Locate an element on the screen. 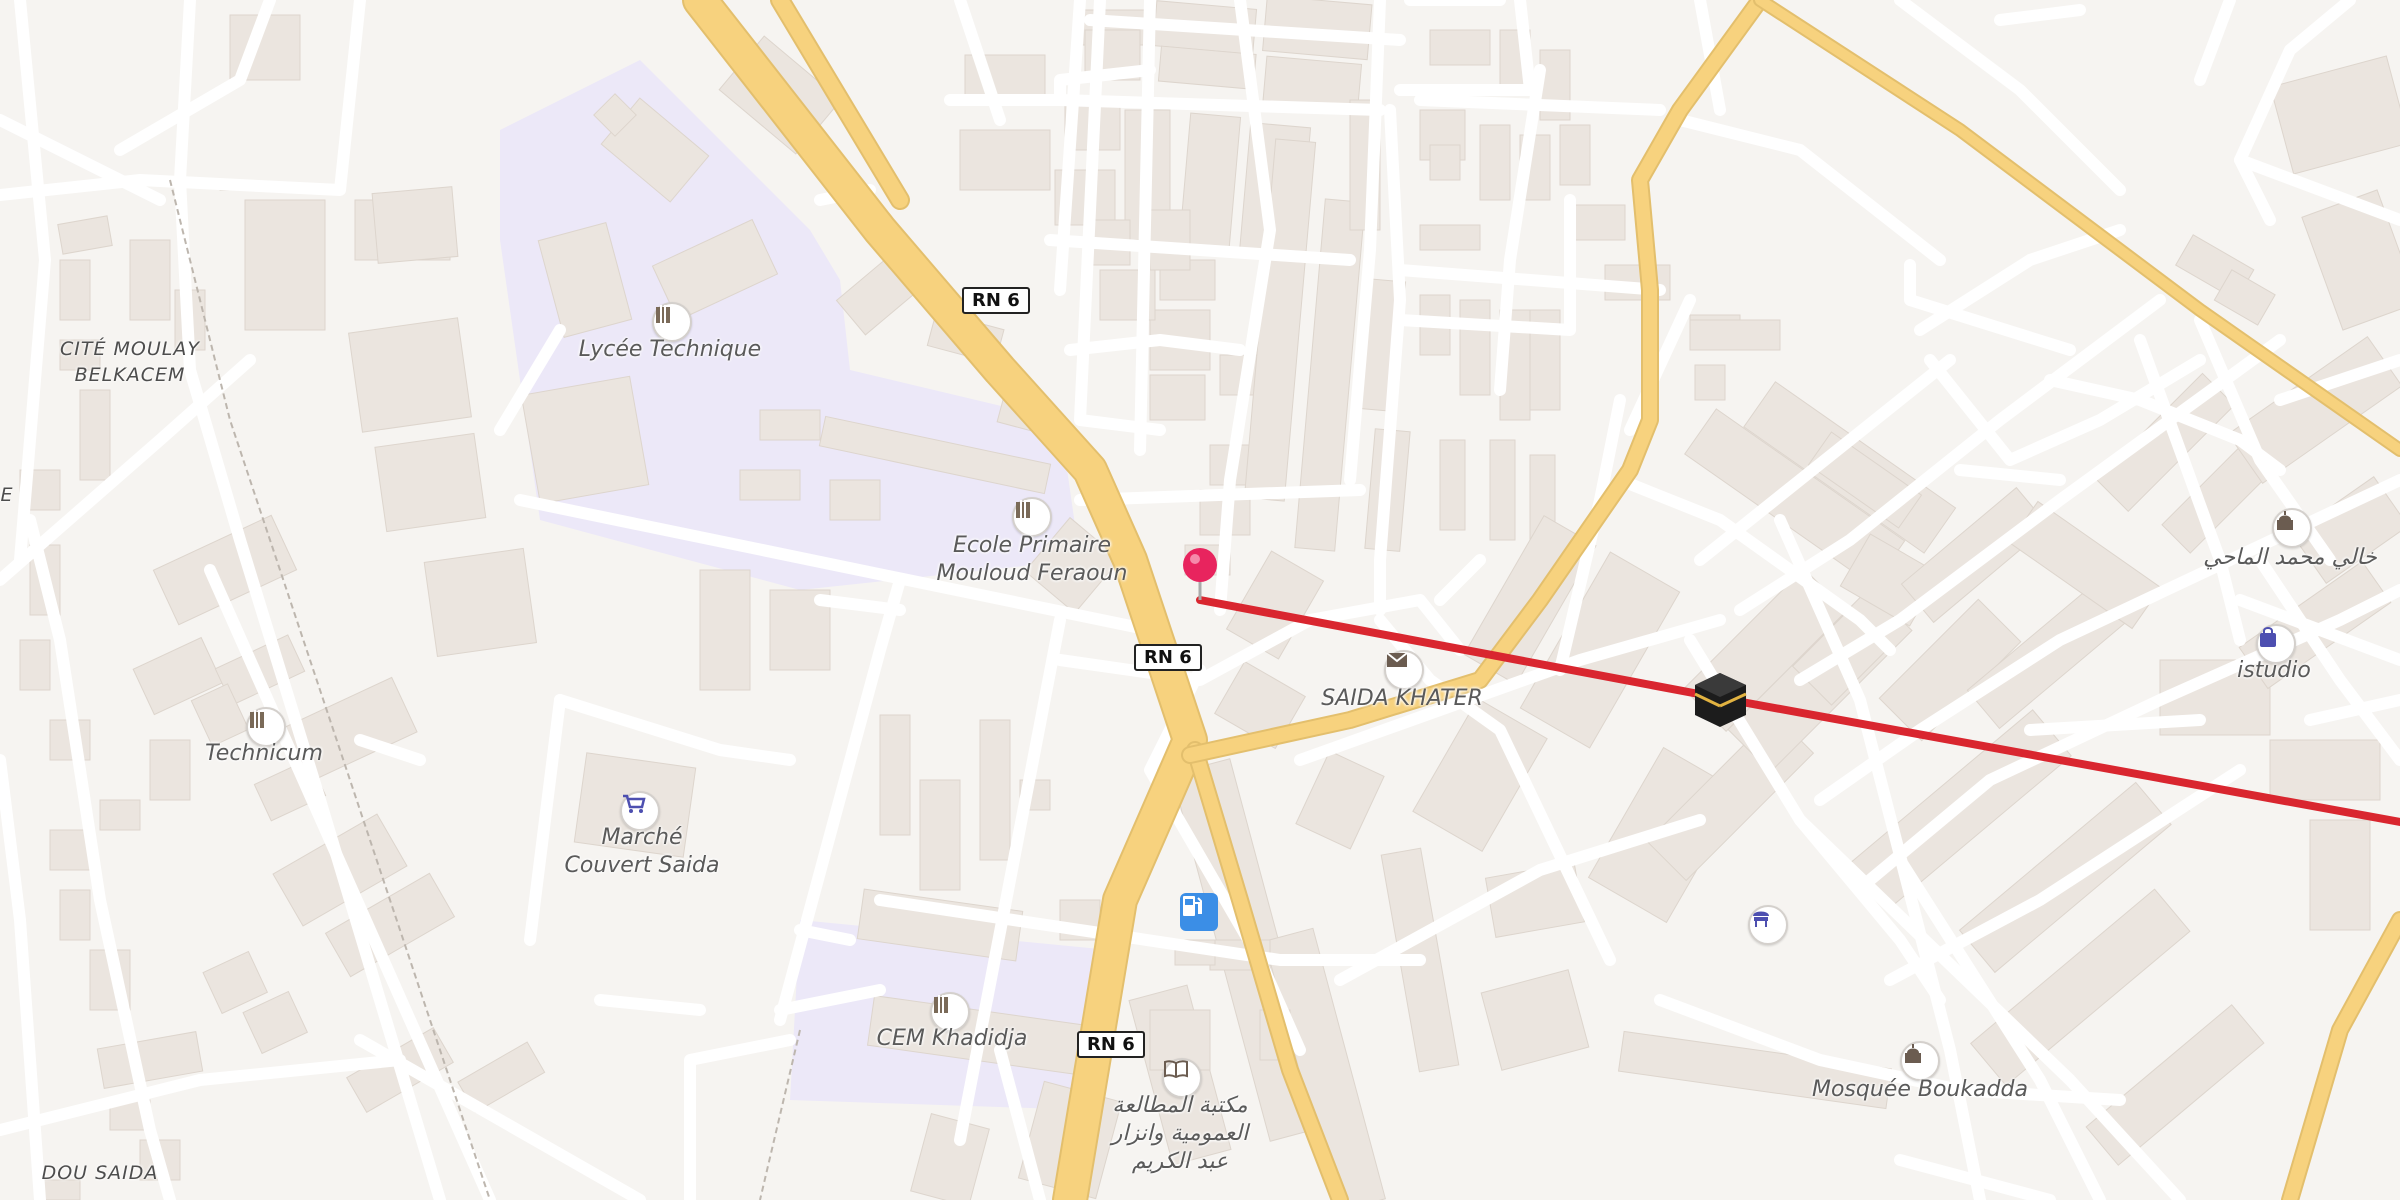 The width and height of the screenshot is (2400, 1200). school-icon is located at coordinates (1032, 517).